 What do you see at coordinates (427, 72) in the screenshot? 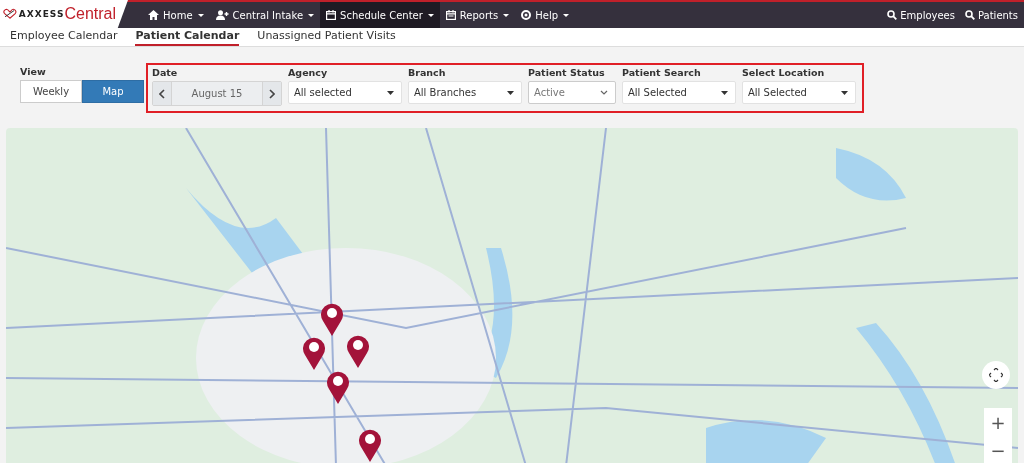
I see `filter-label: Branch` at bounding box center [427, 72].